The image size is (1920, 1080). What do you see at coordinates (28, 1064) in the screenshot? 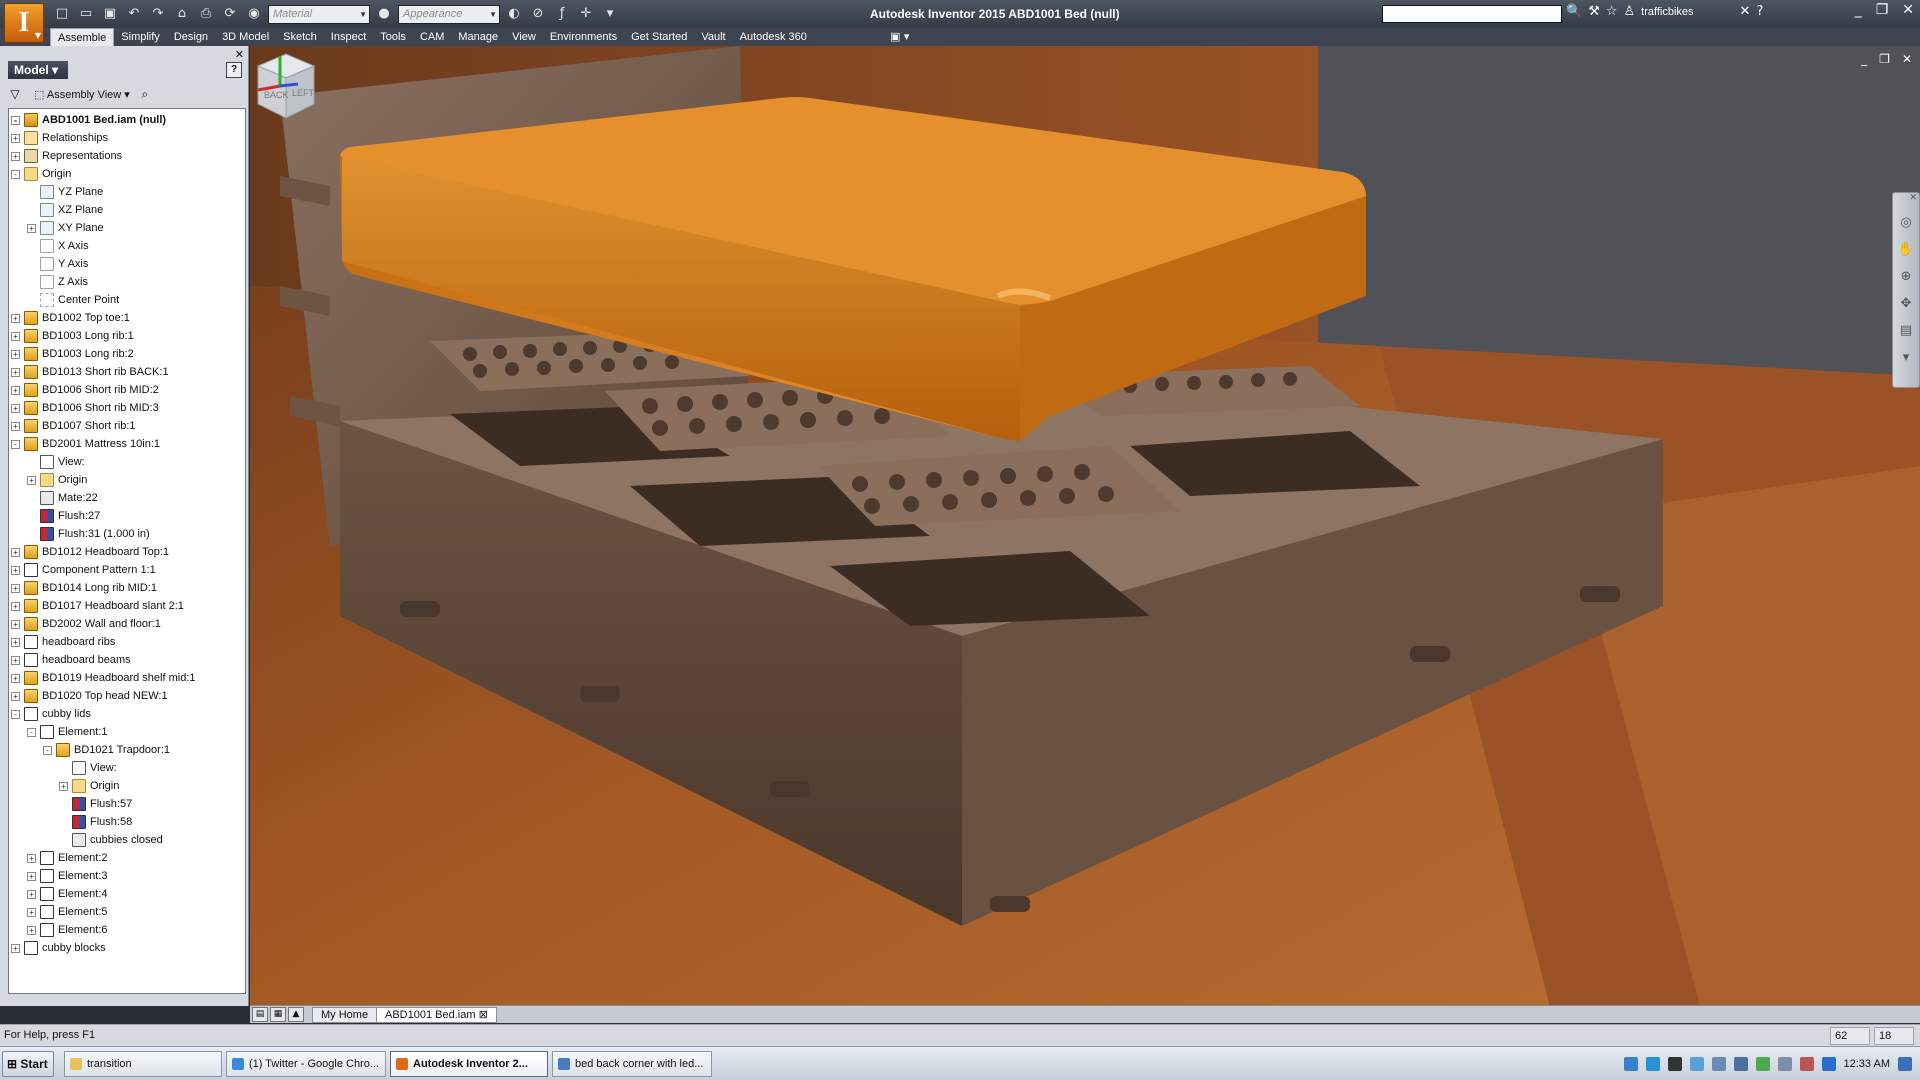
I see `start-button: ⊞ Start` at bounding box center [28, 1064].